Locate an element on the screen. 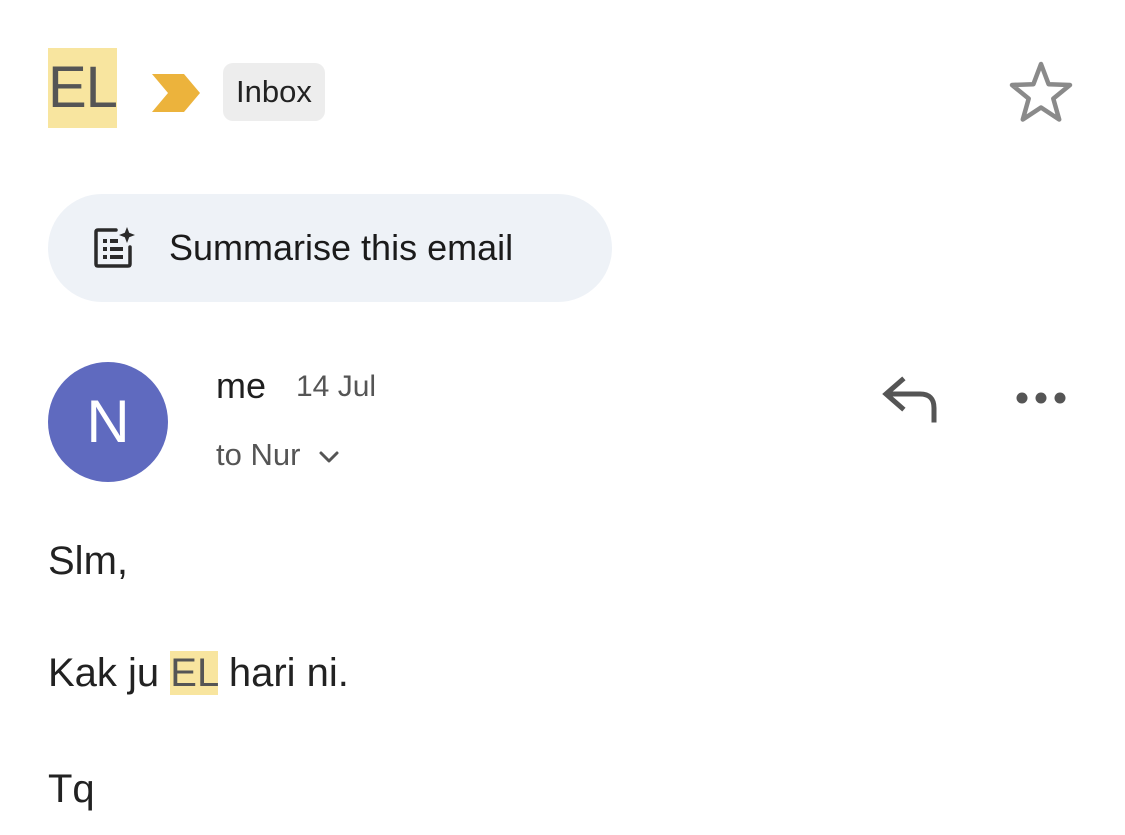 The width and height of the screenshot is (1125, 835). label-chip-inbox: Inbox is located at coordinates (274, 92).